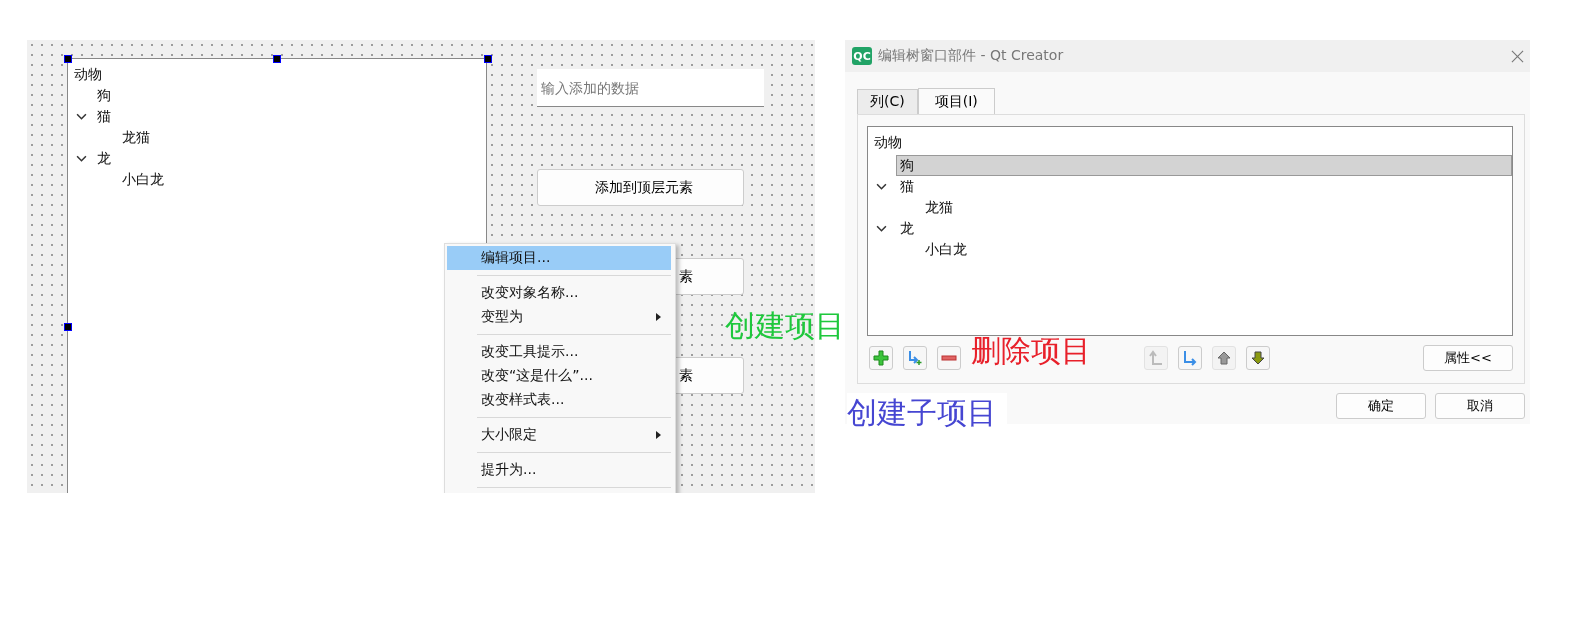 The height and width of the screenshot is (619, 1575). Describe the element at coordinates (971, 56) in the screenshot. I see `window-title: 编辑树窗口部件 - Qt Creator` at that location.